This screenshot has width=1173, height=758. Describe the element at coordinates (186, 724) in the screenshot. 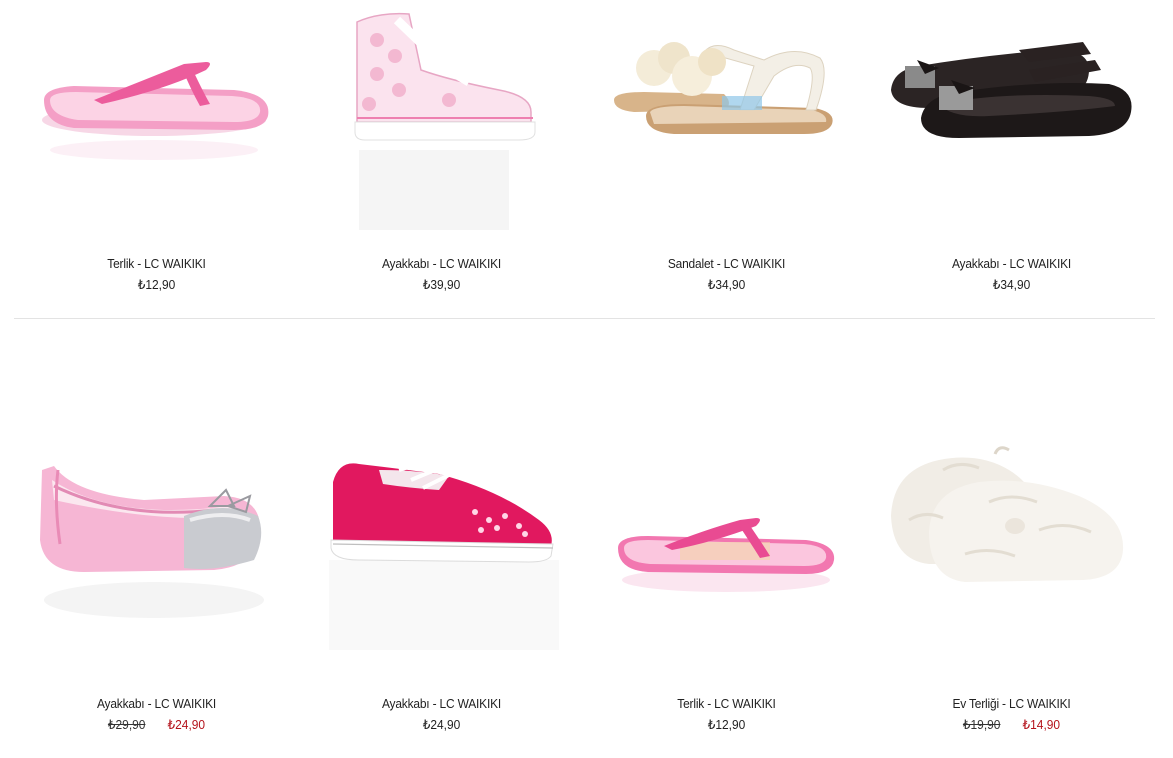

I see `price-sale: ₺24,90` at that location.